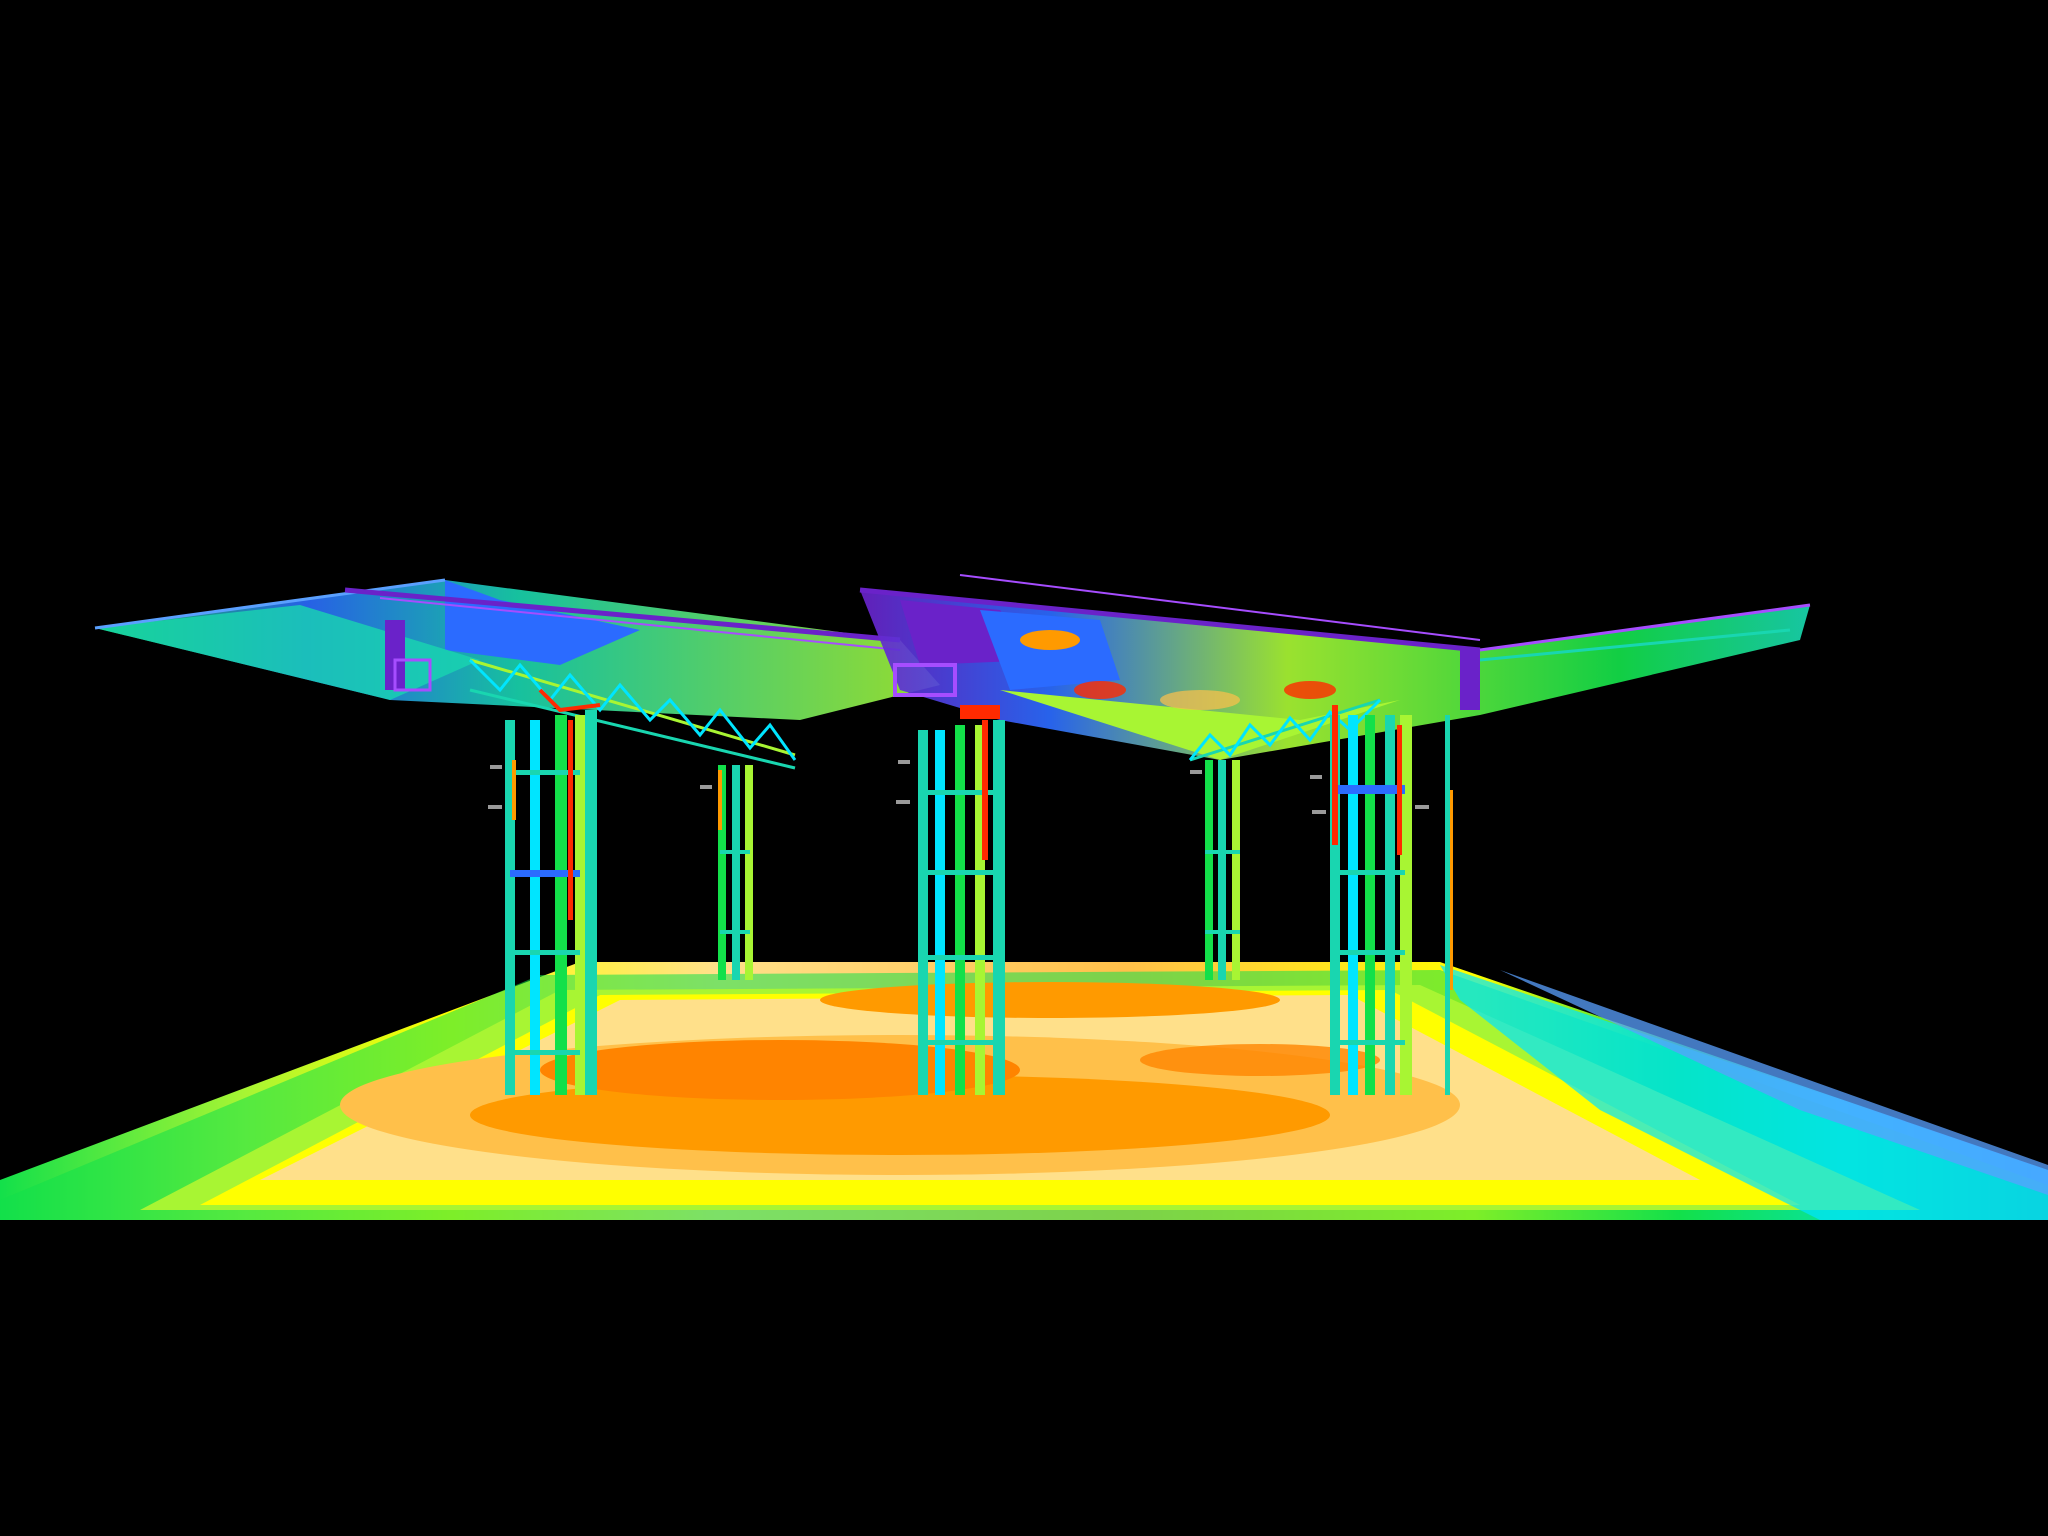 The image size is (2048, 1536). Describe the element at coordinates (517, 649) in the screenshot. I see `roof-left-panel` at that location.